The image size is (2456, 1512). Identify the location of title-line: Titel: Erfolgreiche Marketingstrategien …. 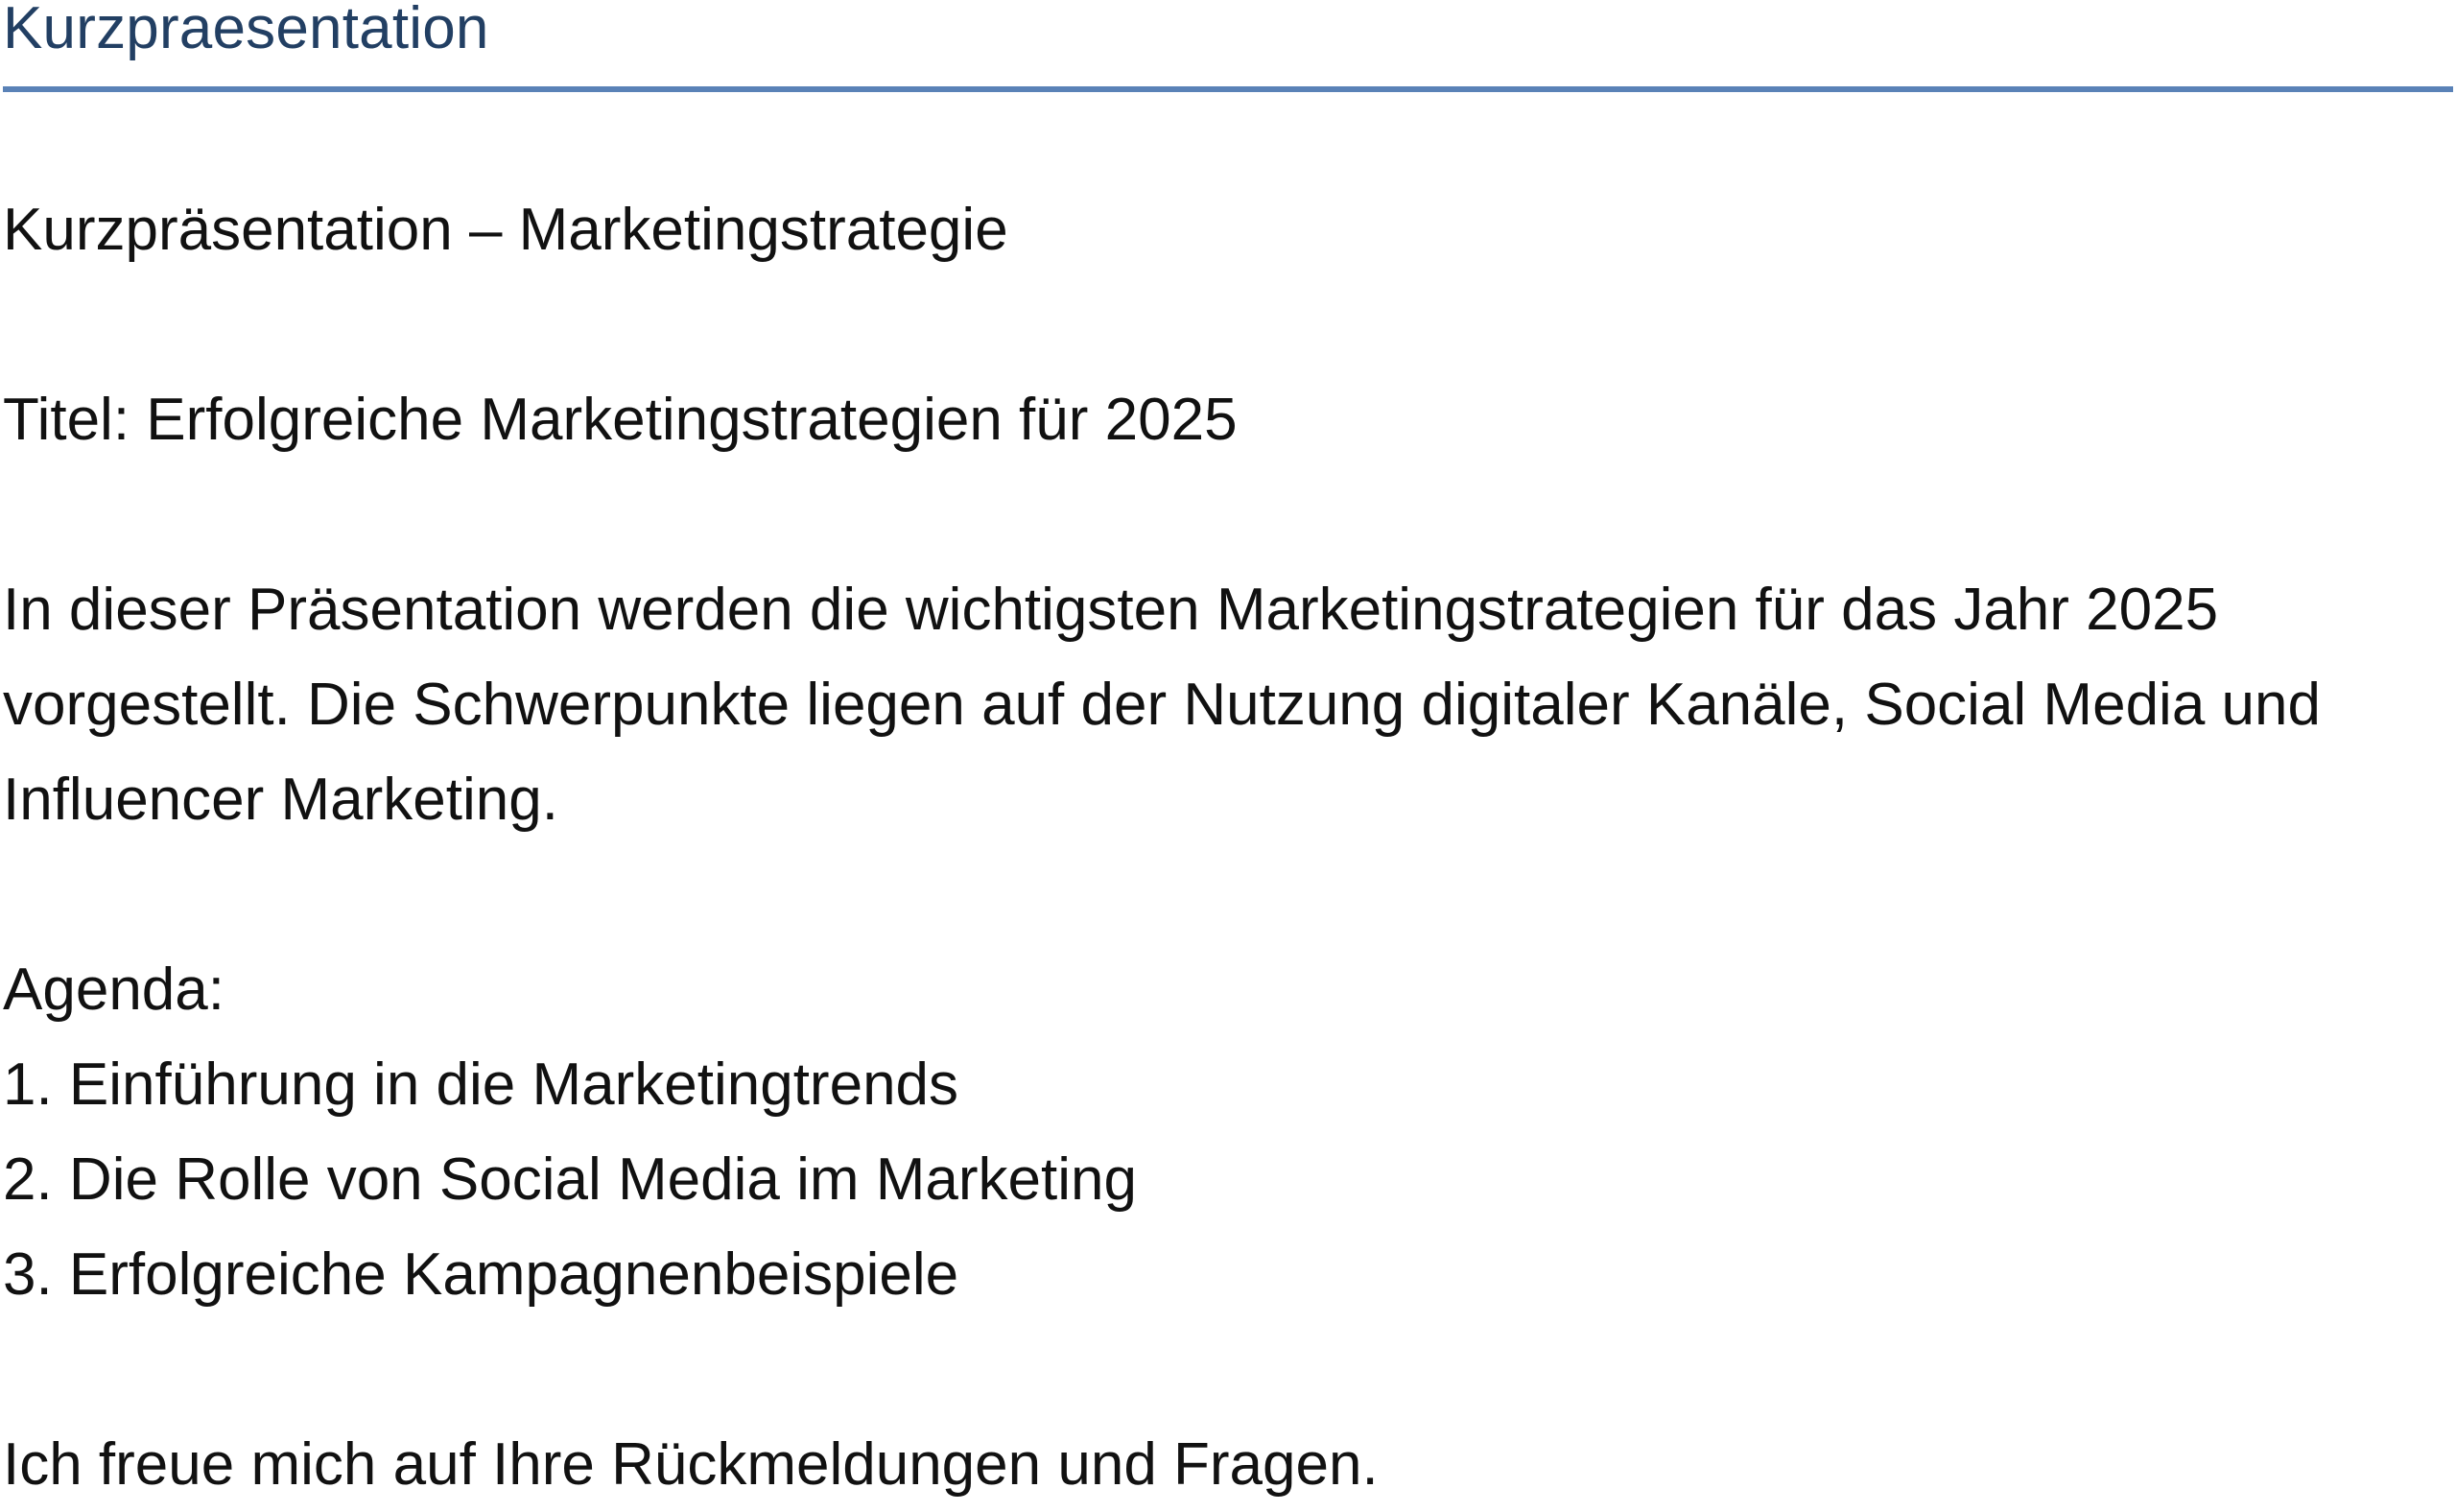
(620, 420).